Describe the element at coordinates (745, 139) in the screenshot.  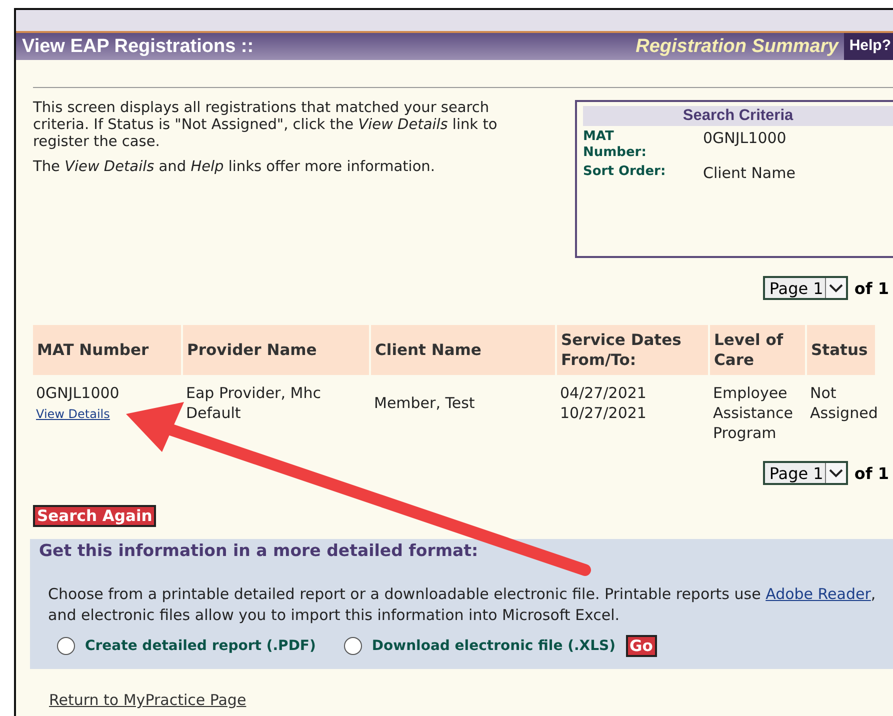
I see `criteria-value: 0GNJL1000` at that location.